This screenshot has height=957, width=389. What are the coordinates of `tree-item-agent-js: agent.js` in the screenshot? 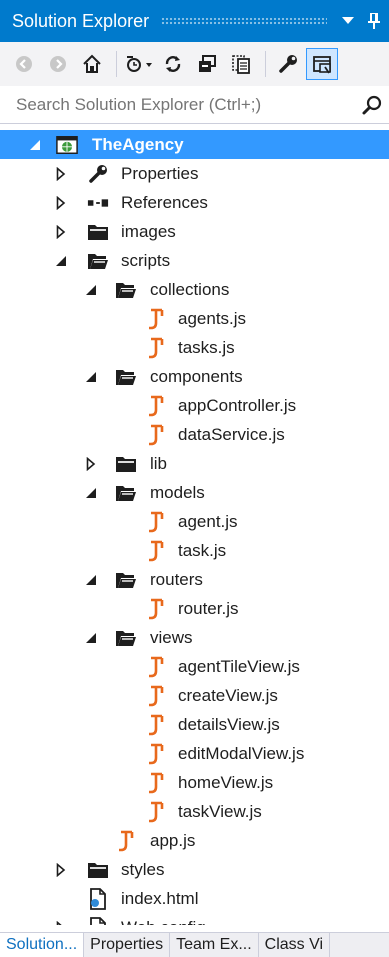 It's located at (194, 521).